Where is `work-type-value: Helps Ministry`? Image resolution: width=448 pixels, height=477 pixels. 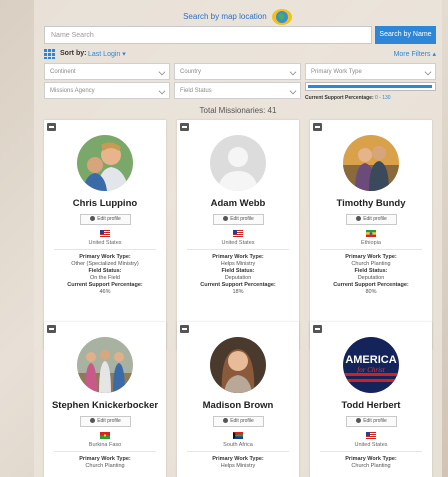
work-type-value: Helps Ministry is located at coordinates (238, 466).